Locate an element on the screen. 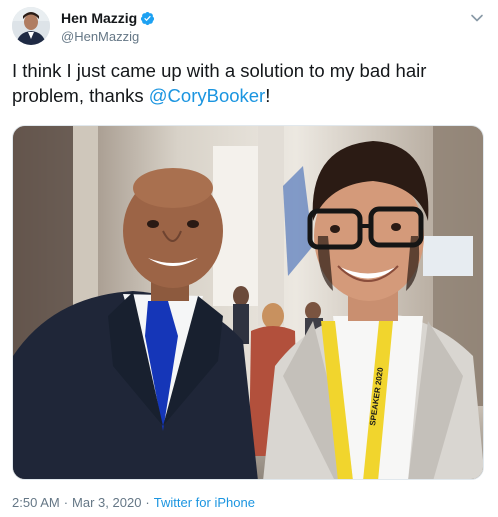 This screenshot has width=498, height=517. avatar-image is located at coordinates (31, 26).